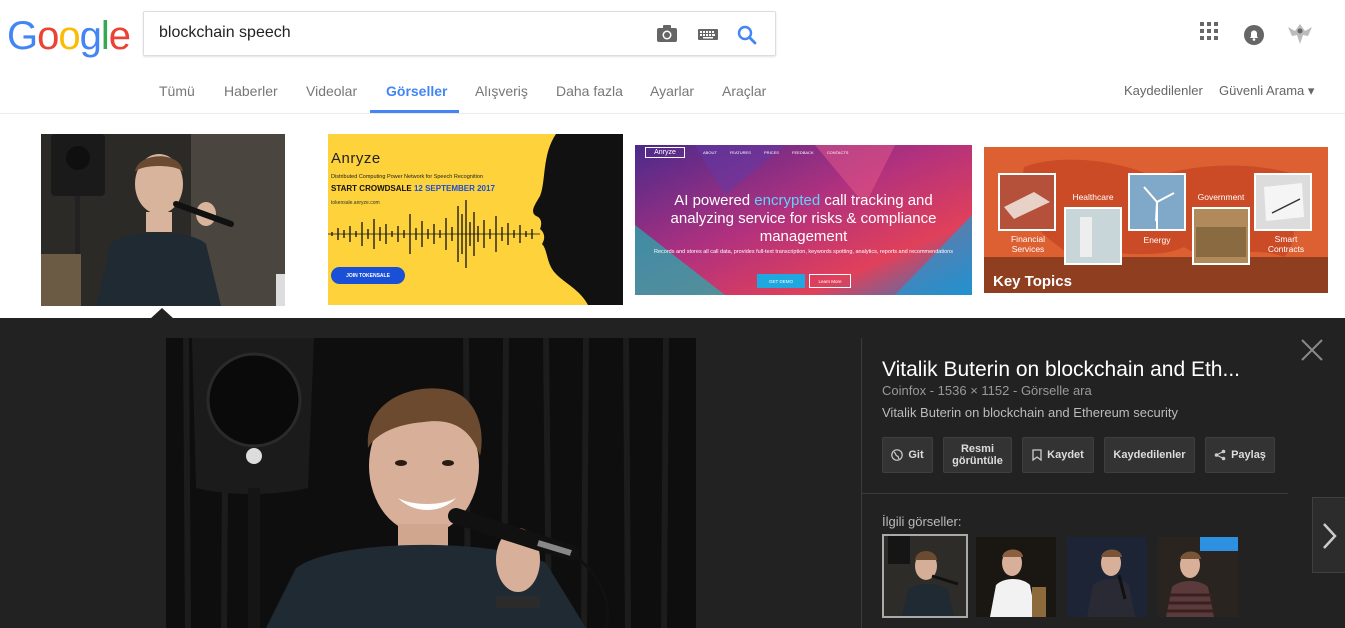 This screenshot has height=628, width=1345. What do you see at coordinates (356, 158) in the screenshot?
I see `anryze-brand: Anryze` at bounding box center [356, 158].